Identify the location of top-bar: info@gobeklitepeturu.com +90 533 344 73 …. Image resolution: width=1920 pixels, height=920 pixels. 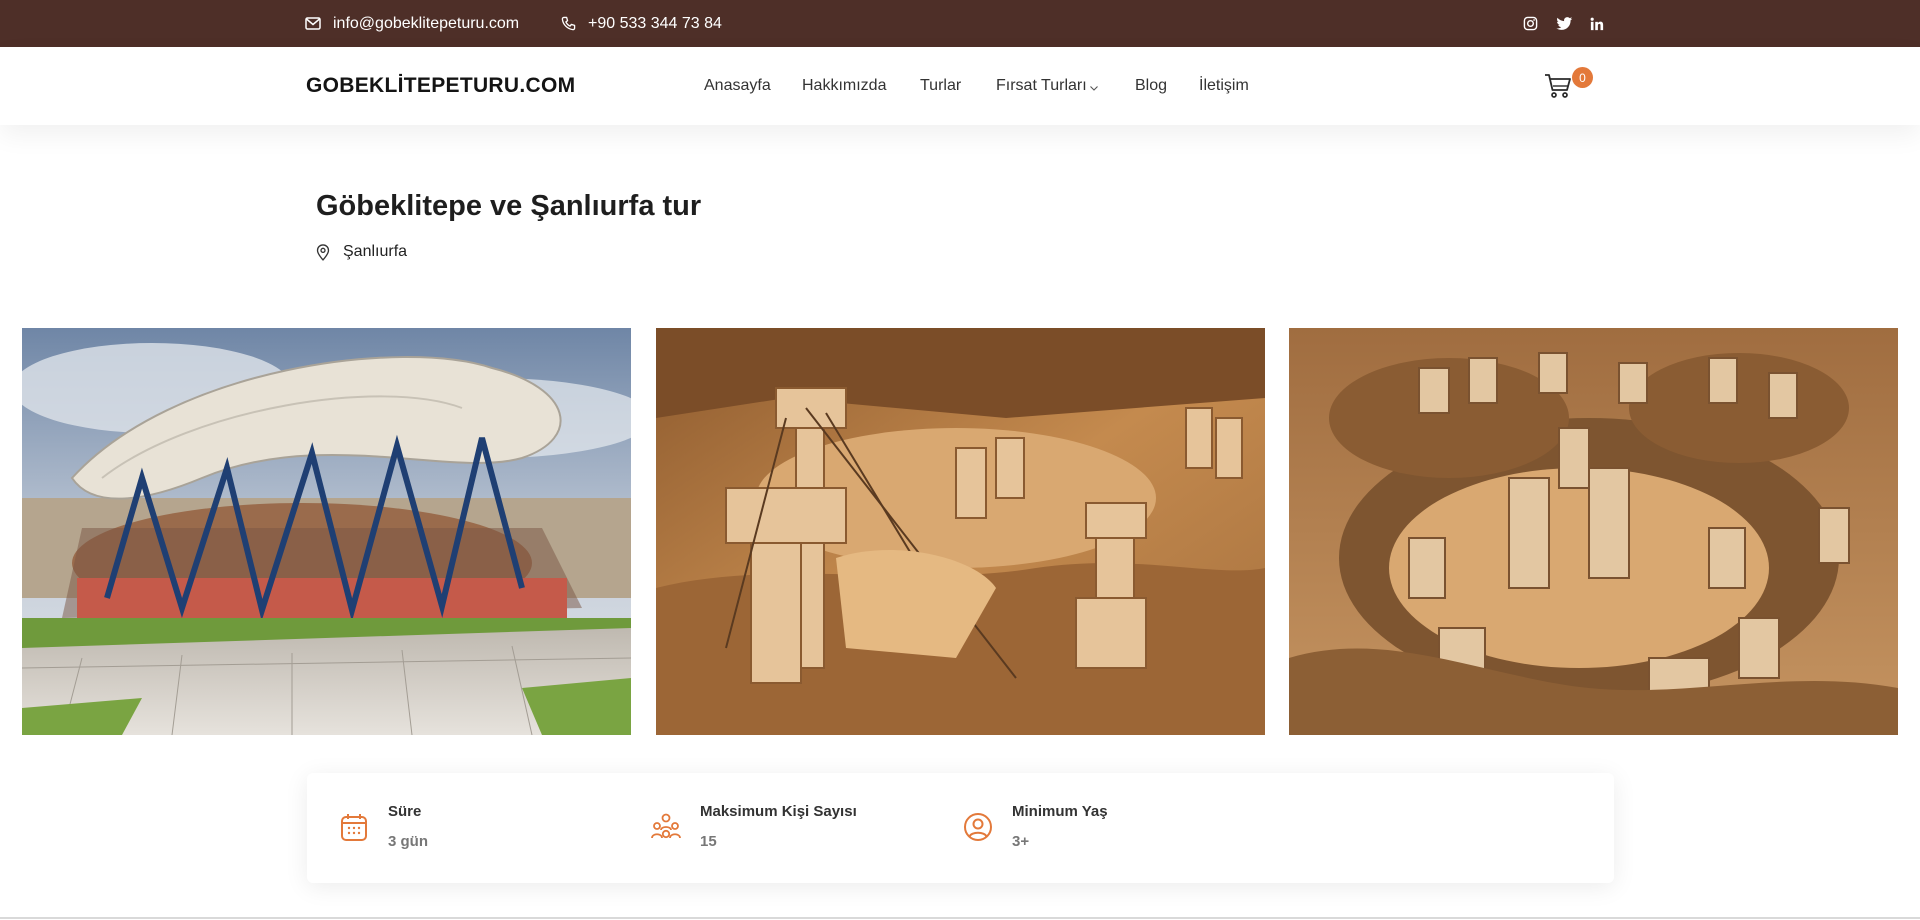
(960, 23).